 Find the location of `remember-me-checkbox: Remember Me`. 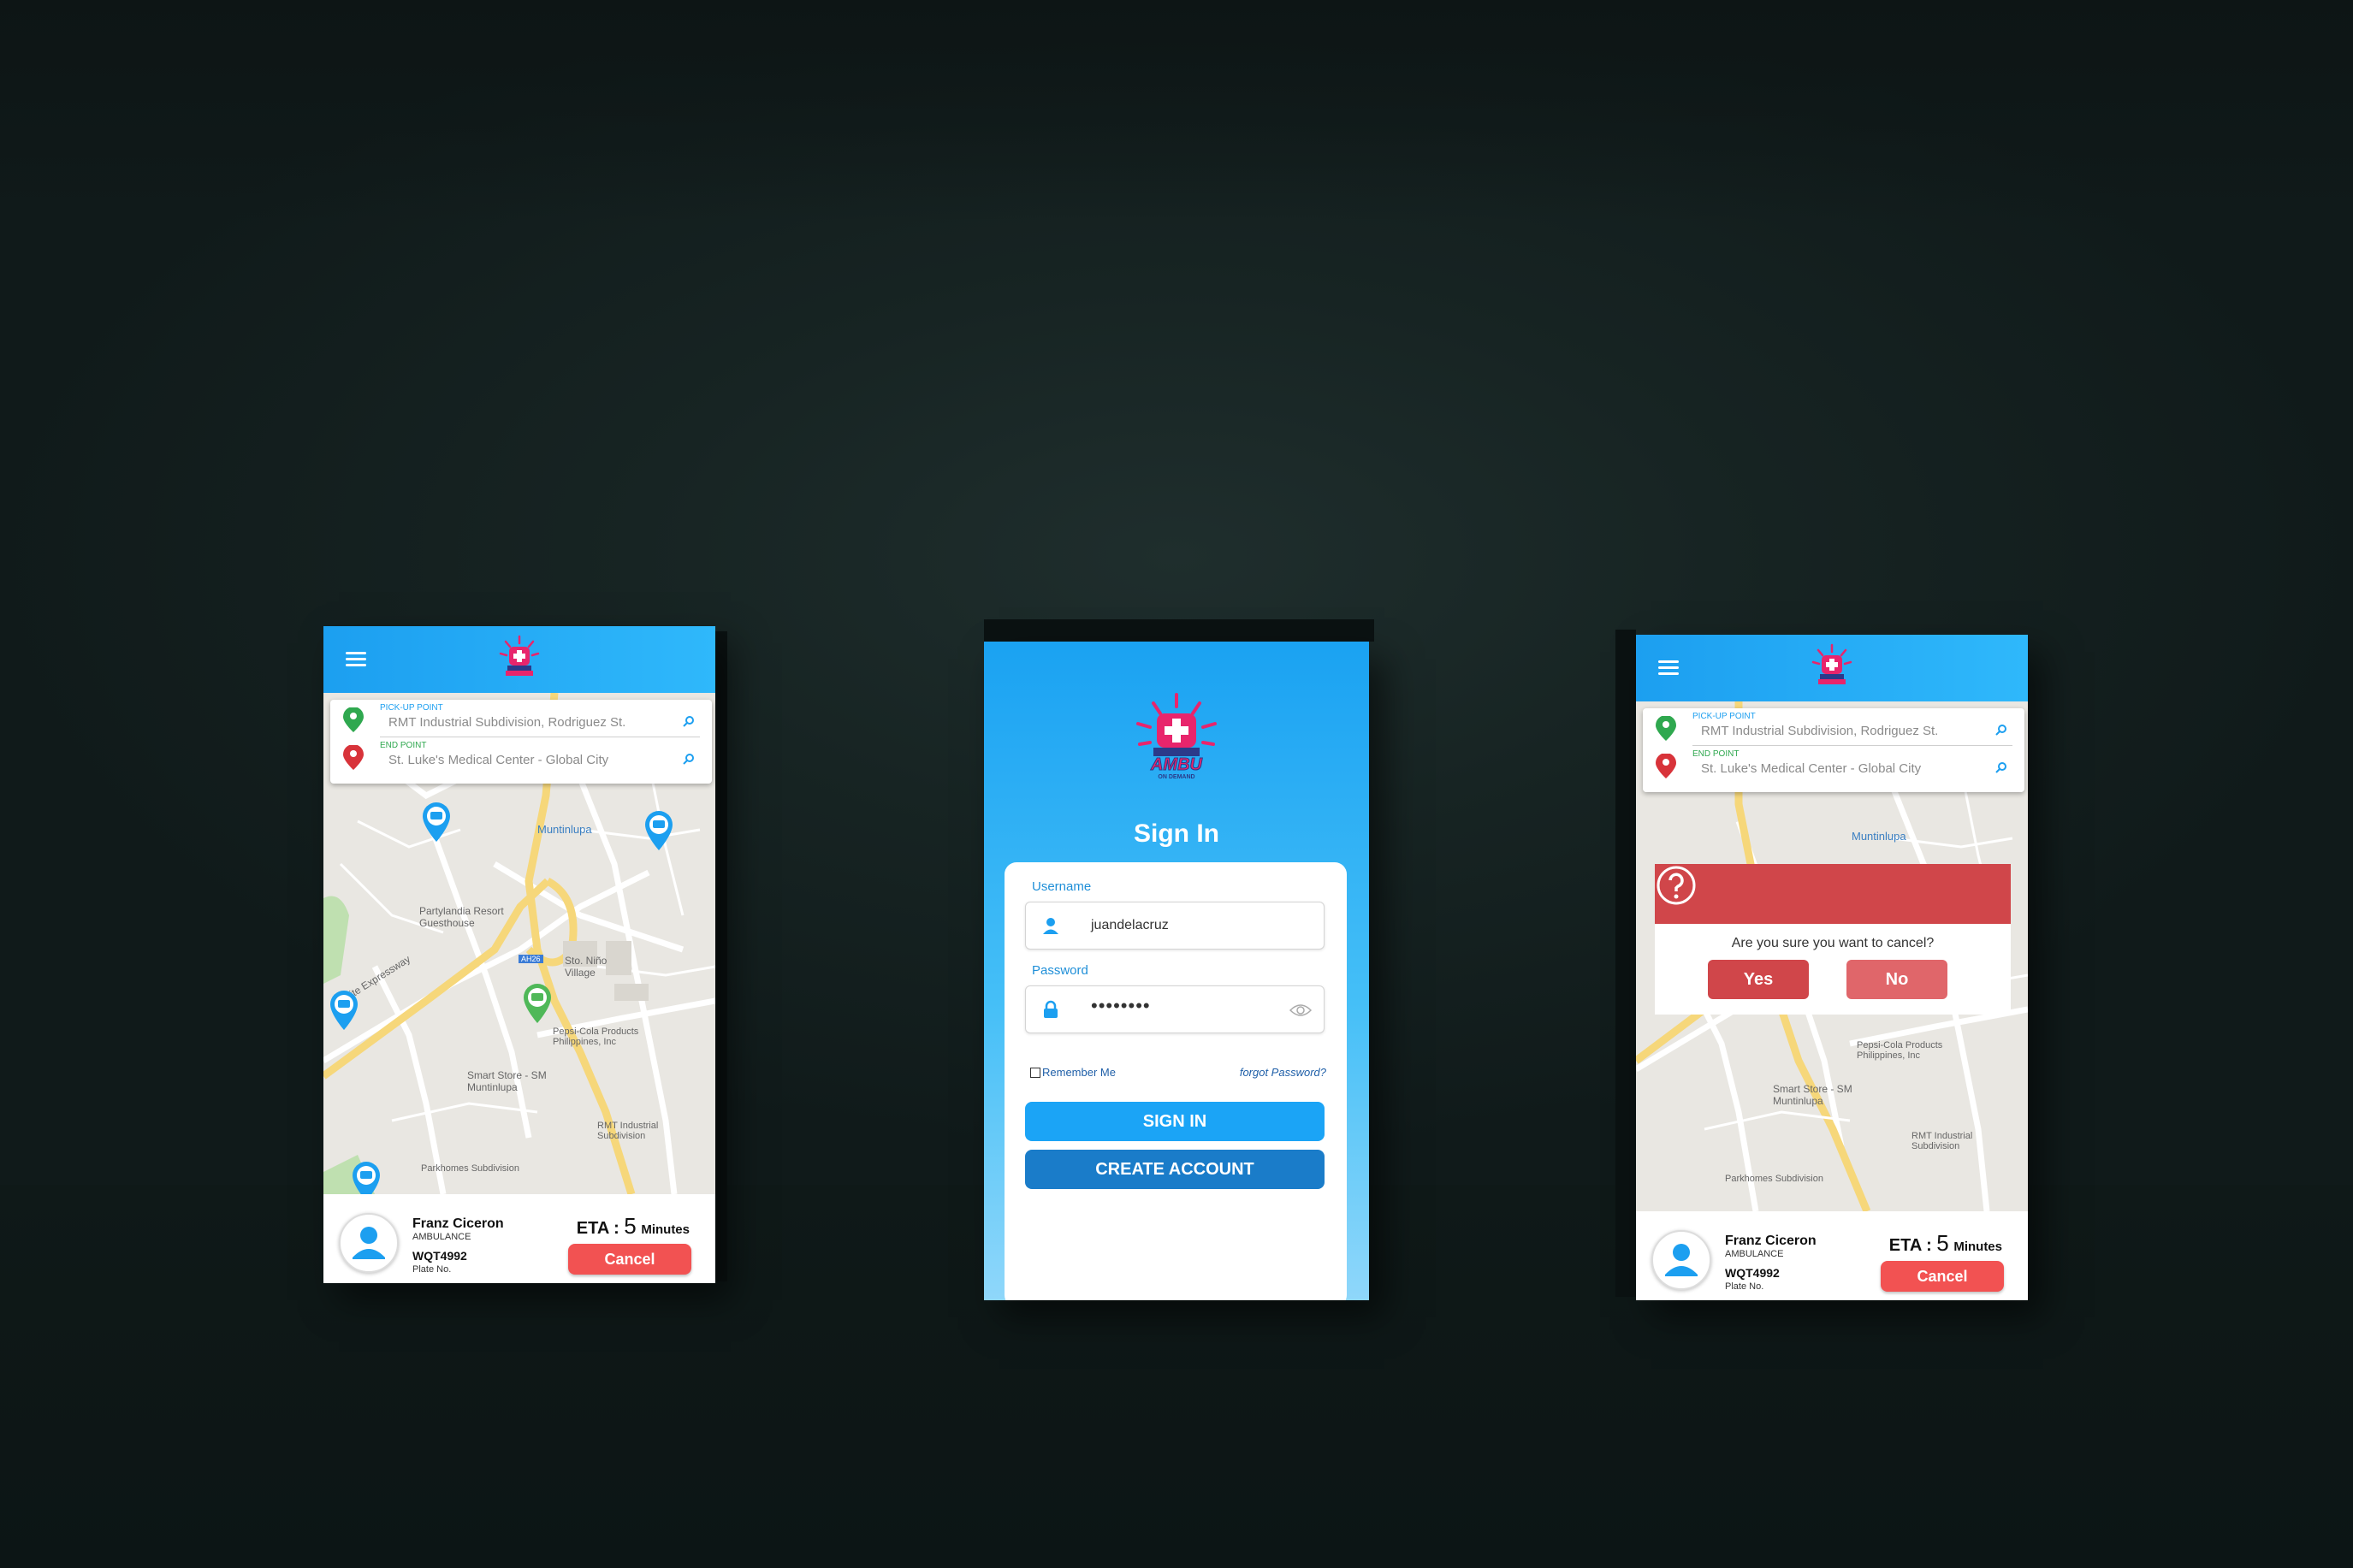

remember-me-checkbox: Remember Me is located at coordinates (1073, 1072).